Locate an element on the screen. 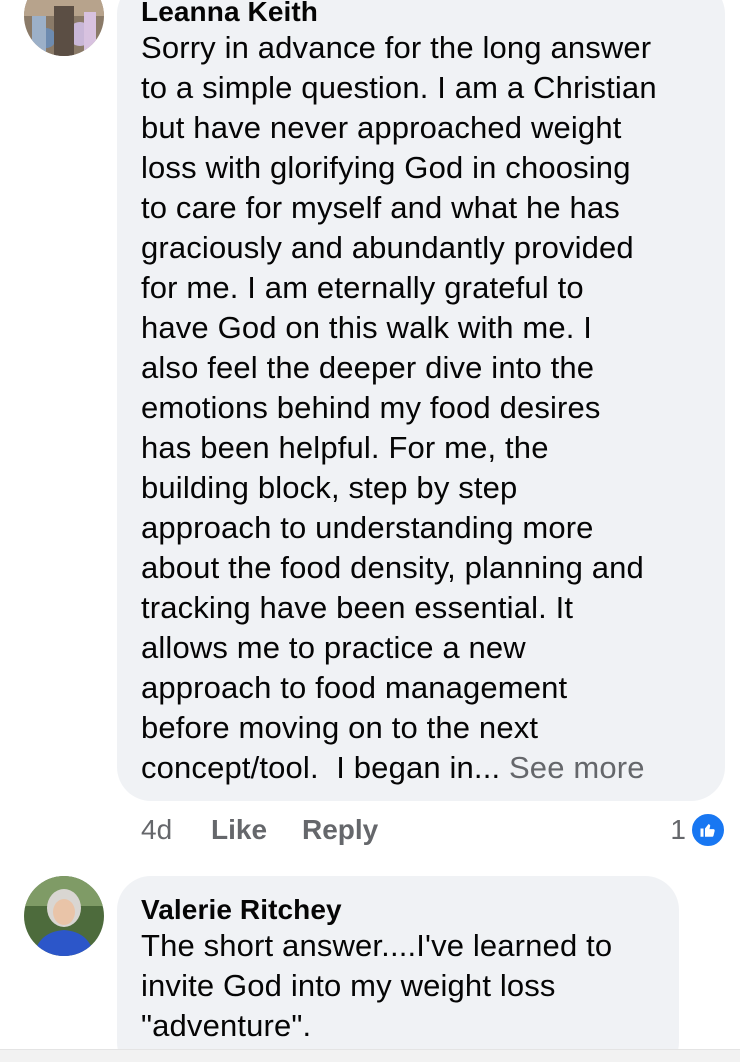 This screenshot has width=740, height=1062. comment-text-line: approach to understanding more is located at coordinates (367, 527).